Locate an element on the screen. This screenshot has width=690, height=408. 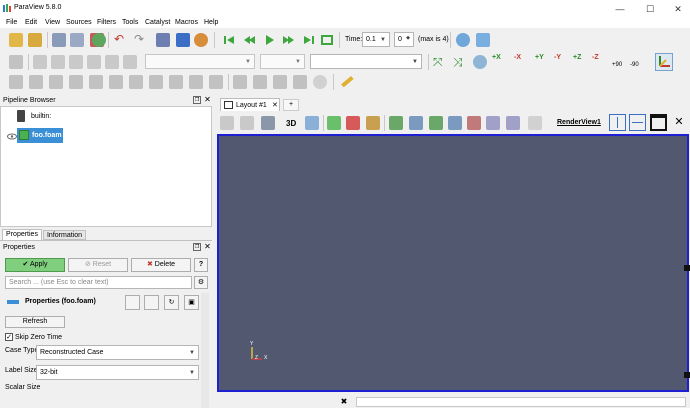
connect-icon is located at coordinates (59, 40).